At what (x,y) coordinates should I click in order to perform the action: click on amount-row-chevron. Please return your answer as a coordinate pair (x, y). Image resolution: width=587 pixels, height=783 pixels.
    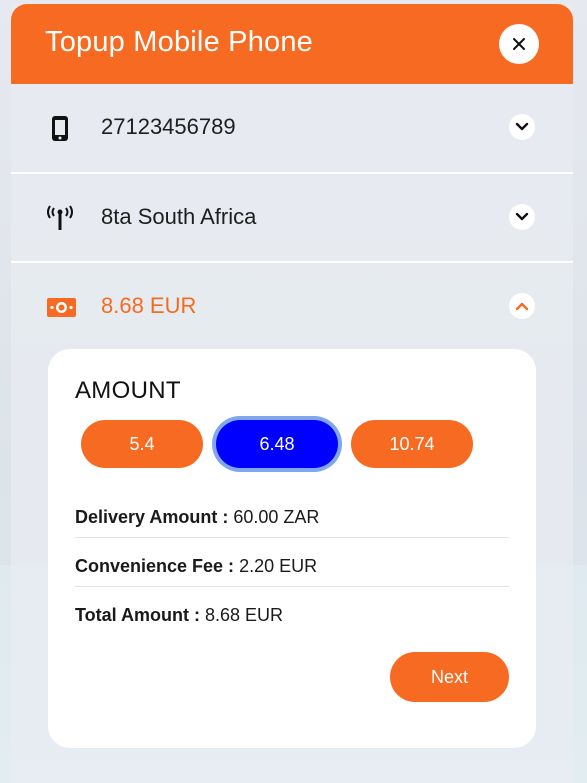
    Looking at the image, I should click on (522, 306).